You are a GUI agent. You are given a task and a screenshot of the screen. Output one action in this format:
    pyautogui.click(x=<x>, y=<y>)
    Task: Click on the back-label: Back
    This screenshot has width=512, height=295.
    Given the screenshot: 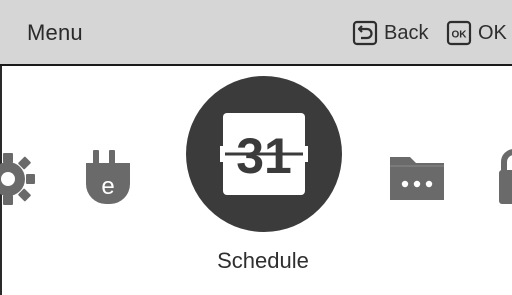 What is the action you would take?
    pyautogui.click(x=406, y=32)
    